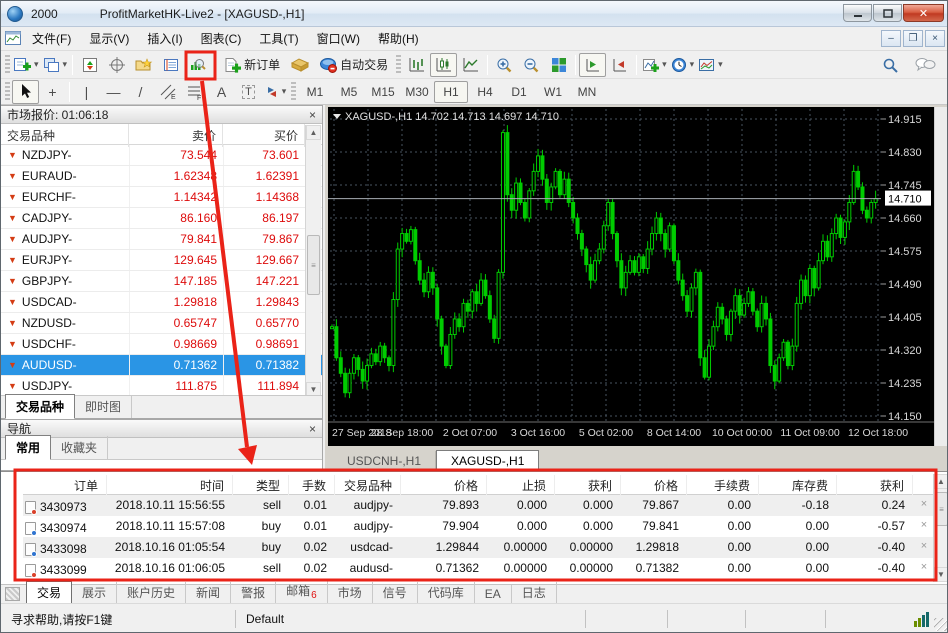  I want to click on market-watch-button, so click(89, 65).